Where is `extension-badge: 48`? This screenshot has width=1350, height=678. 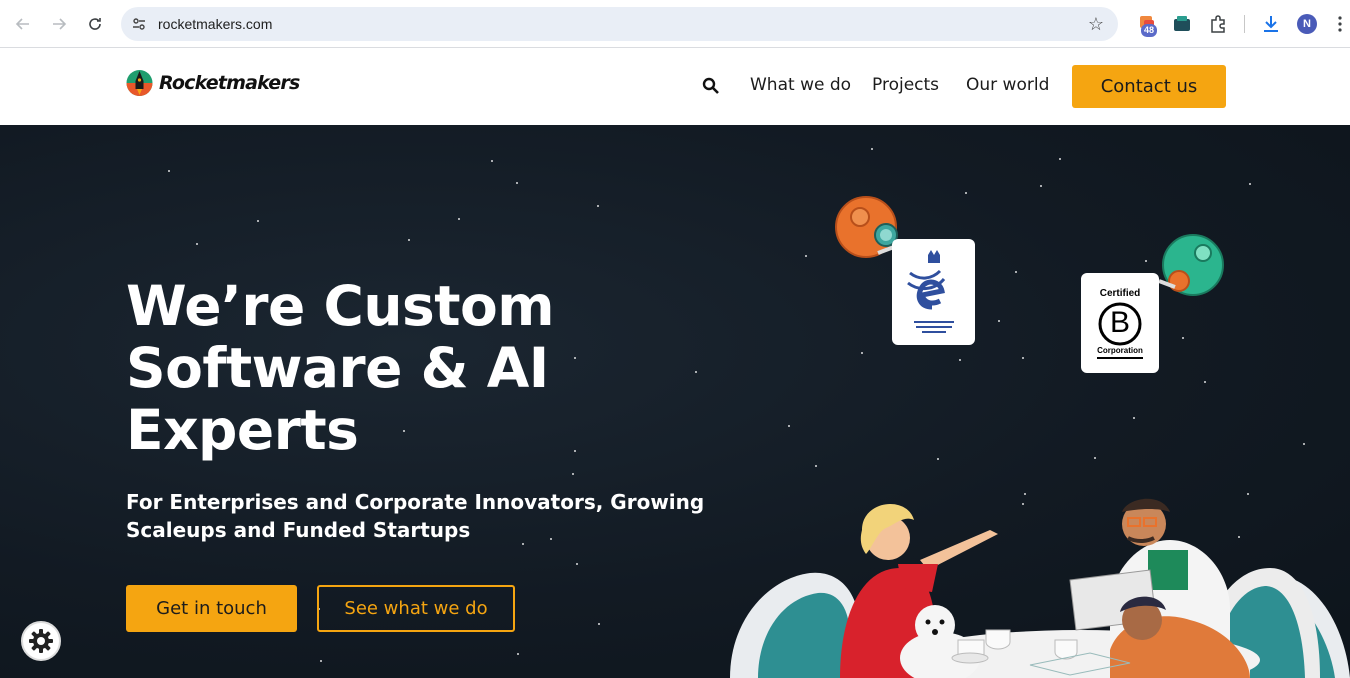
extension-badge: 48 is located at coordinates (1149, 30).